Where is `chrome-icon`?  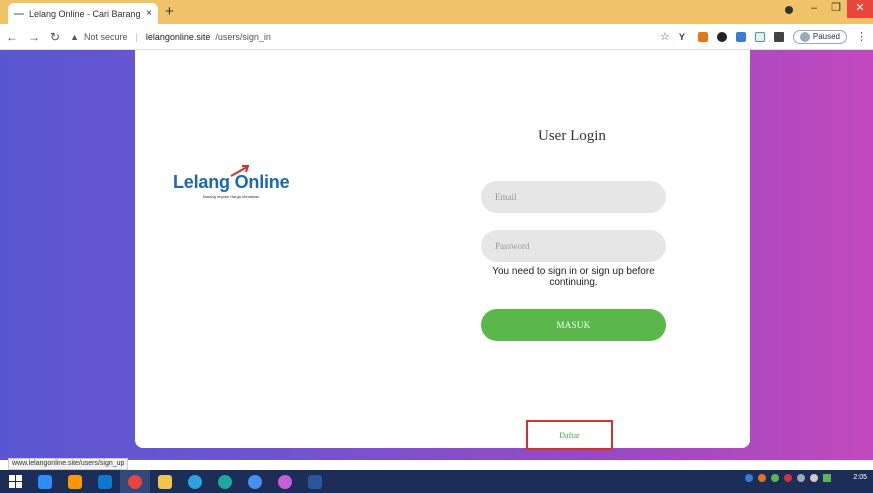 chrome-icon is located at coordinates (135, 481).